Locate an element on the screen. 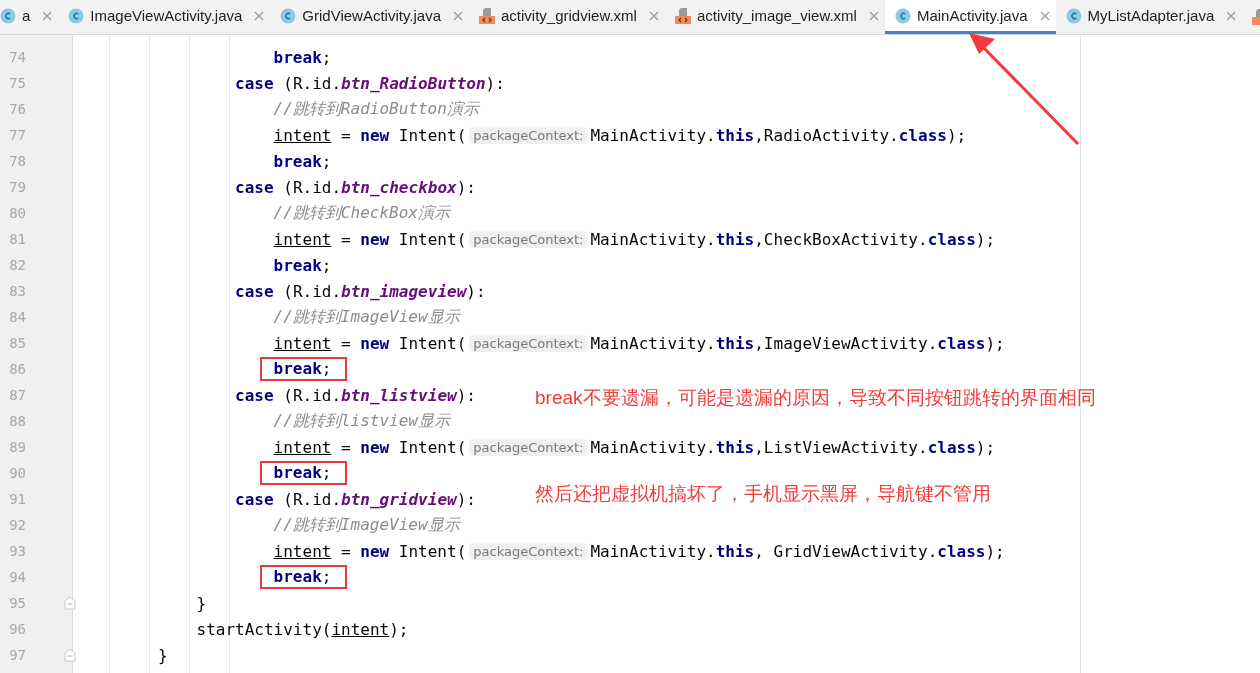  line-number: 85 is located at coordinates (17, 343).